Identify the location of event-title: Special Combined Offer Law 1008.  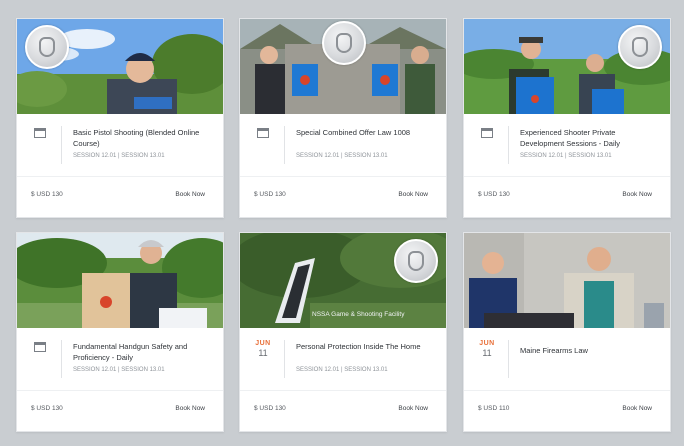
(365, 132).